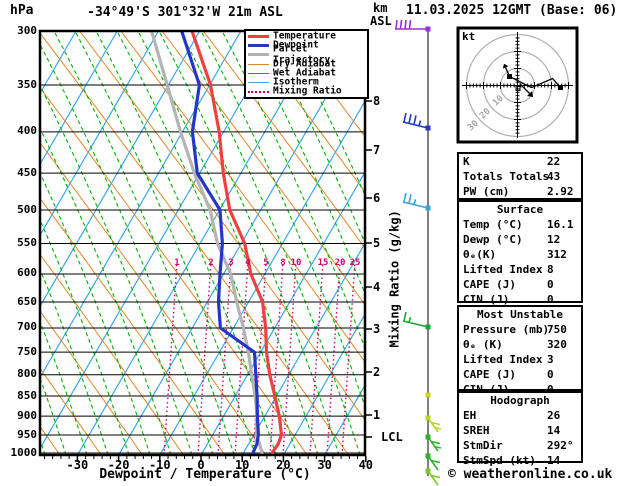 The image size is (629, 486). I want to click on stats-box-title: Hodograph, so click(520, 400).